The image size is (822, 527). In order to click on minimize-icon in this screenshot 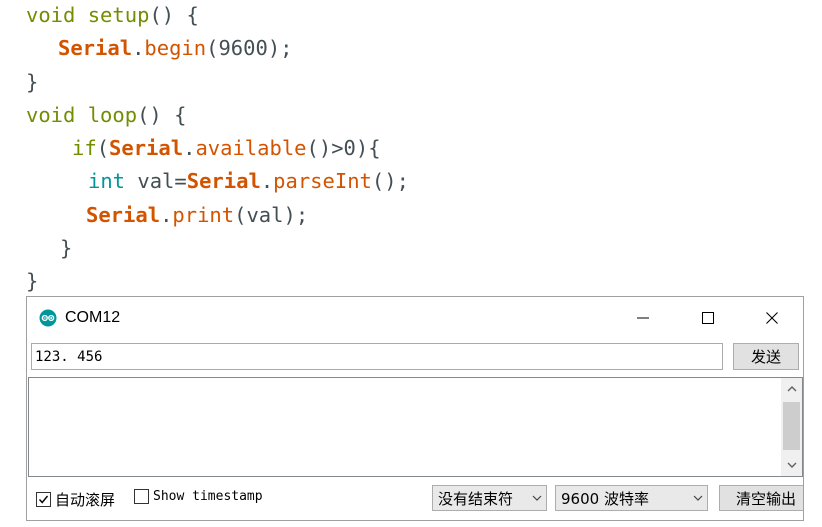, I will do `click(643, 317)`.